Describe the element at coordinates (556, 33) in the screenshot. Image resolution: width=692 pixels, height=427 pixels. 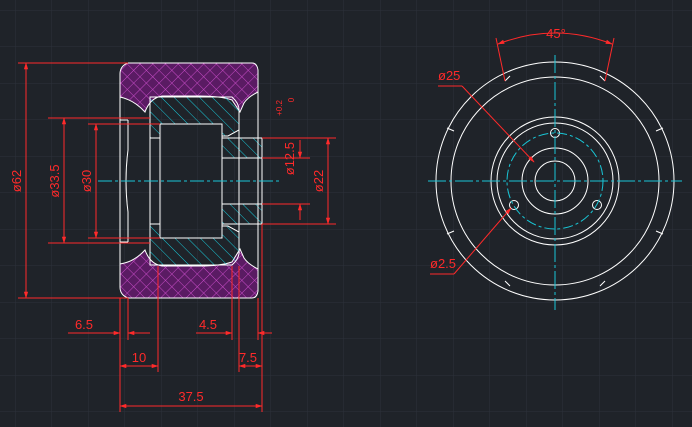
I see `dim-angle-label: 45°` at that location.